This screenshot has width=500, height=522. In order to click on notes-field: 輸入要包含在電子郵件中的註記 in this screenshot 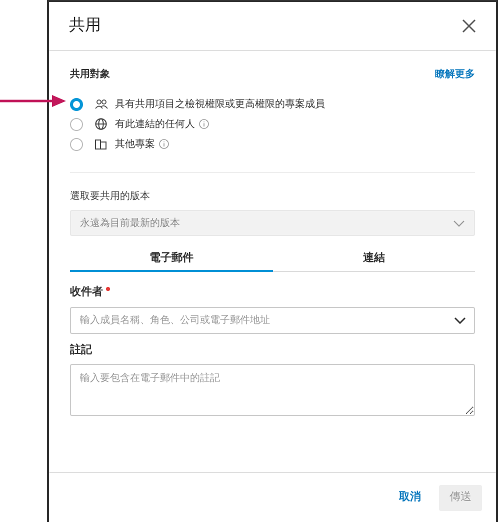, I will do `click(272, 390)`.